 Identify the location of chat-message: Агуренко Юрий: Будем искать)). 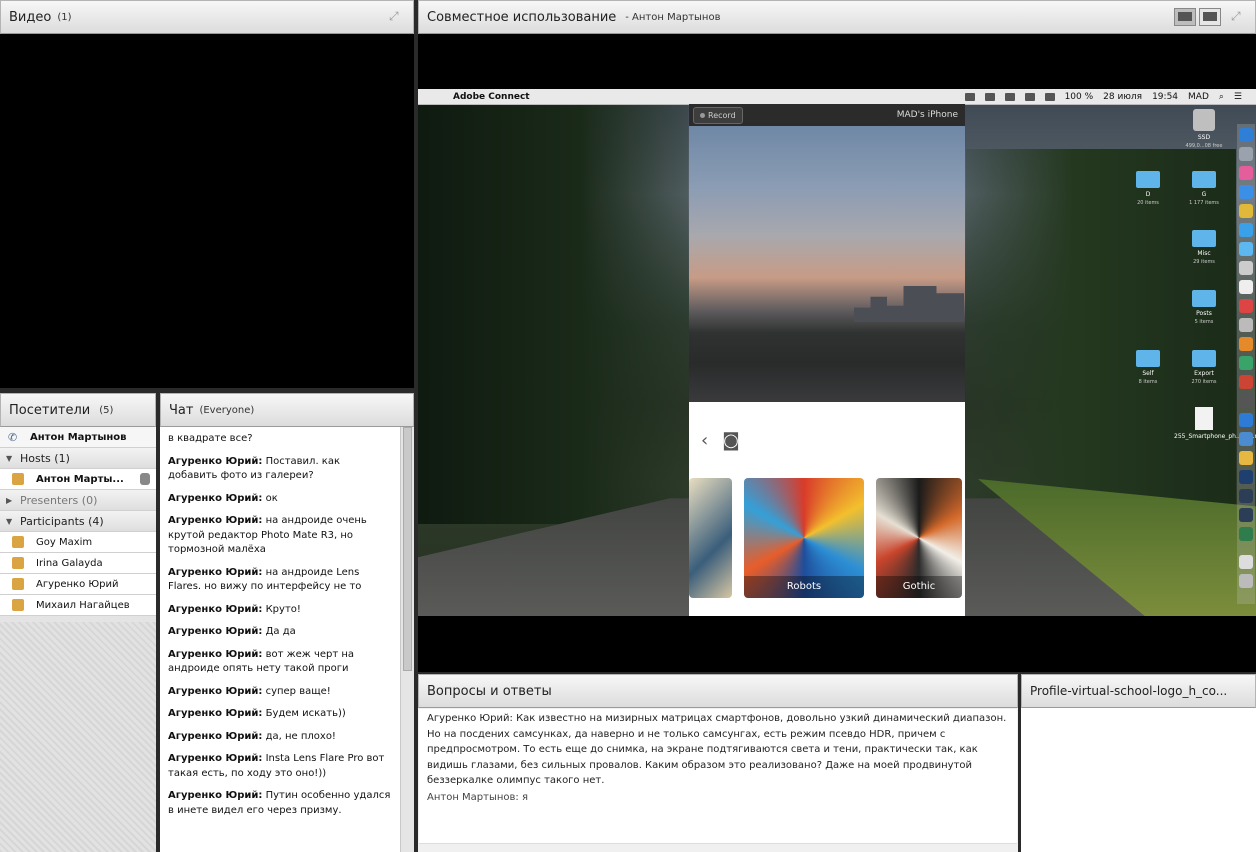
(257, 713).